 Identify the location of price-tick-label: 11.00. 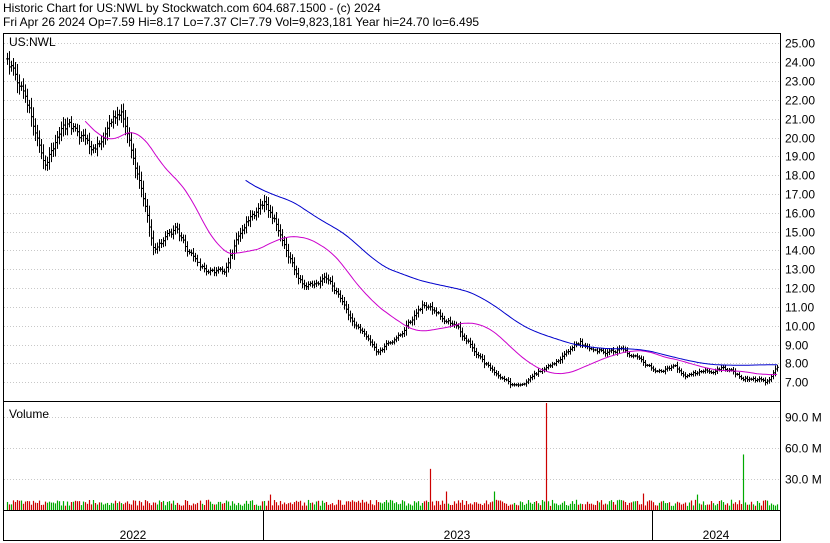
(799, 308).